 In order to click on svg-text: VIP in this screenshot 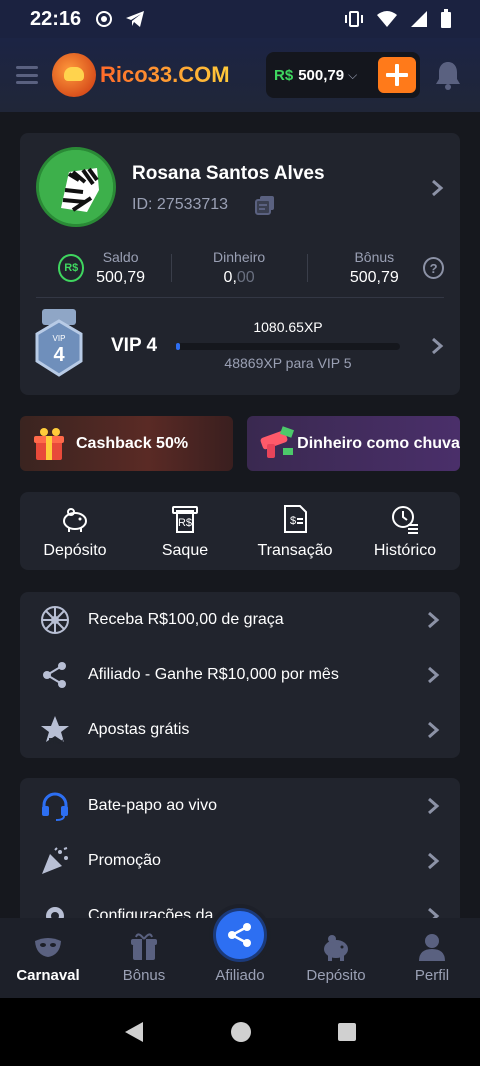, I will do `click(59, 338)`.